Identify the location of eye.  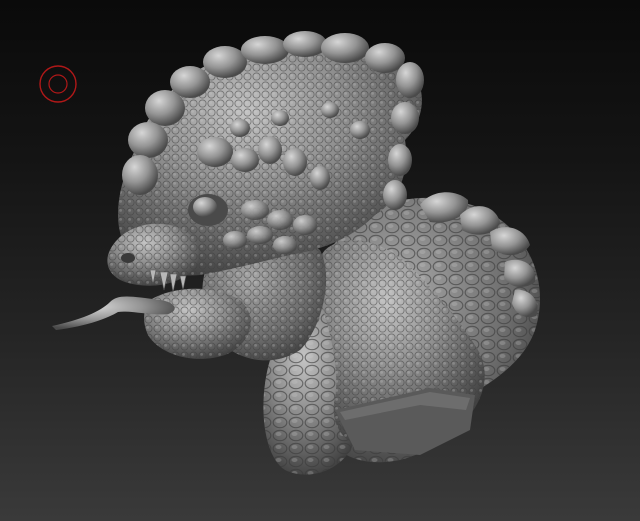
(205, 207).